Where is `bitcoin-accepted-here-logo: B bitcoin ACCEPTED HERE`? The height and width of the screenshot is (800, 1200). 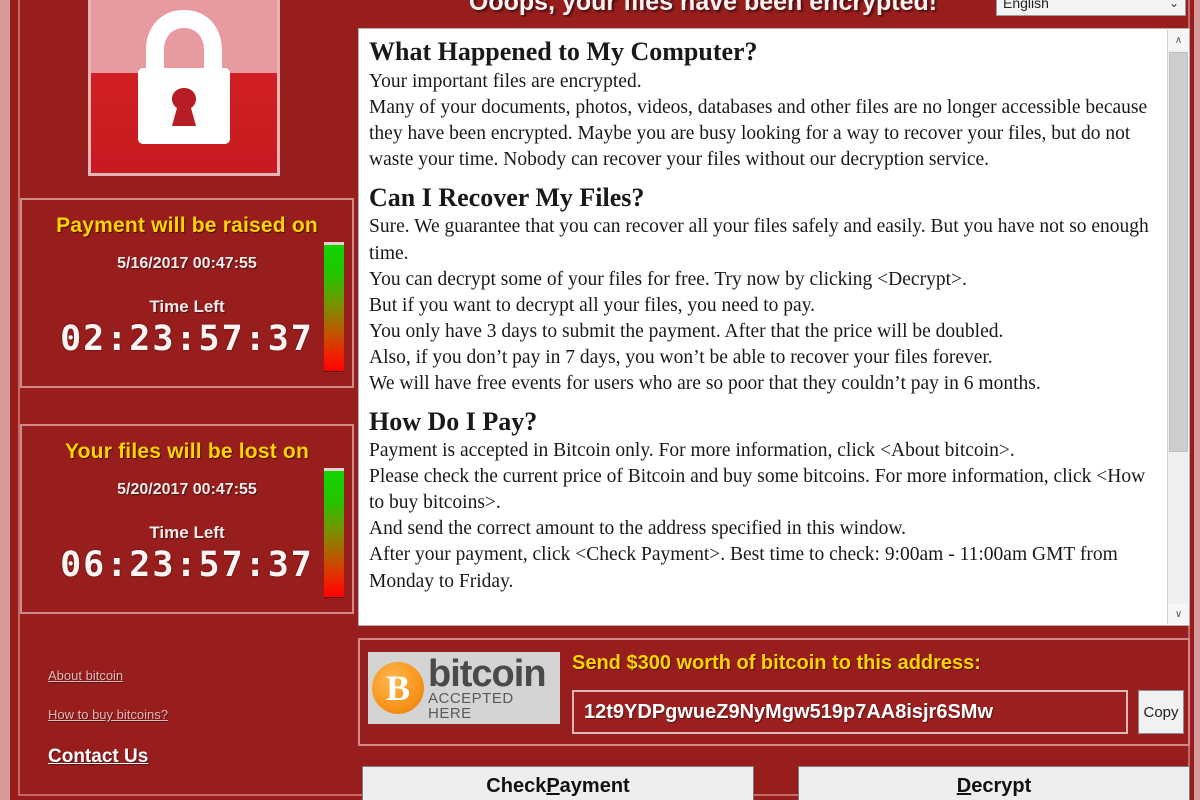 bitcoin-accepted-here-logo: B bitcoin ACCEPTED HERE is located at coordinates (464, 688).